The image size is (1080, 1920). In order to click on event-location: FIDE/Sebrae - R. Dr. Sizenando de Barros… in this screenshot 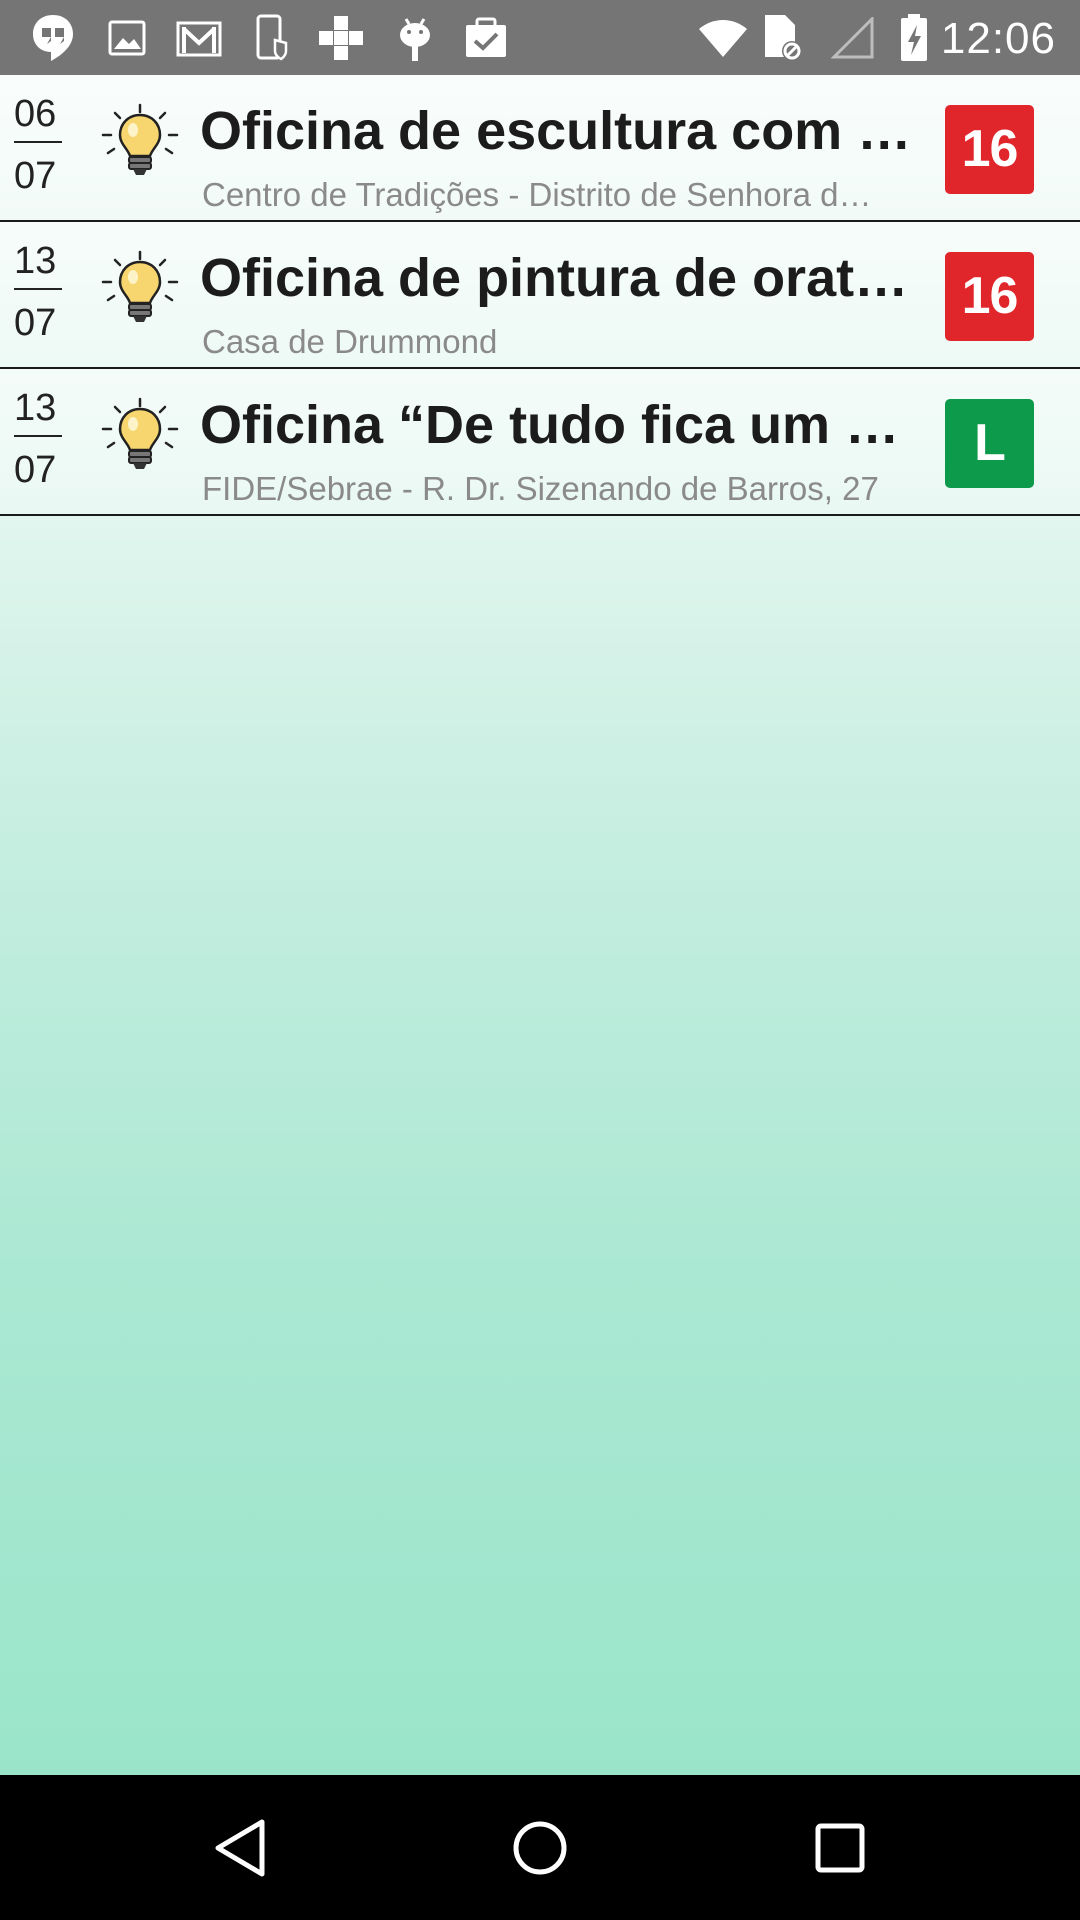, I will do `click(540, 488)`.